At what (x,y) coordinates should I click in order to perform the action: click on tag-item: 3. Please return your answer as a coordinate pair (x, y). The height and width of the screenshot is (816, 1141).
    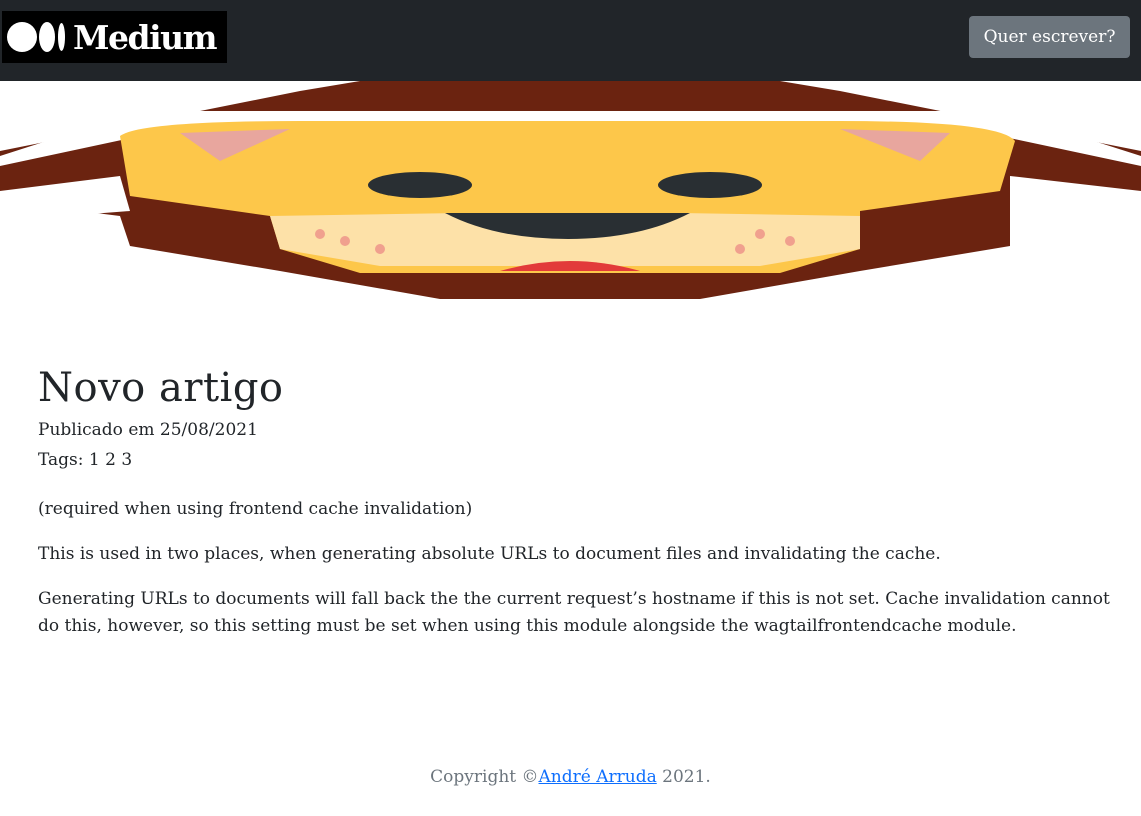
    Looking at the image, I should click on (127, 460).